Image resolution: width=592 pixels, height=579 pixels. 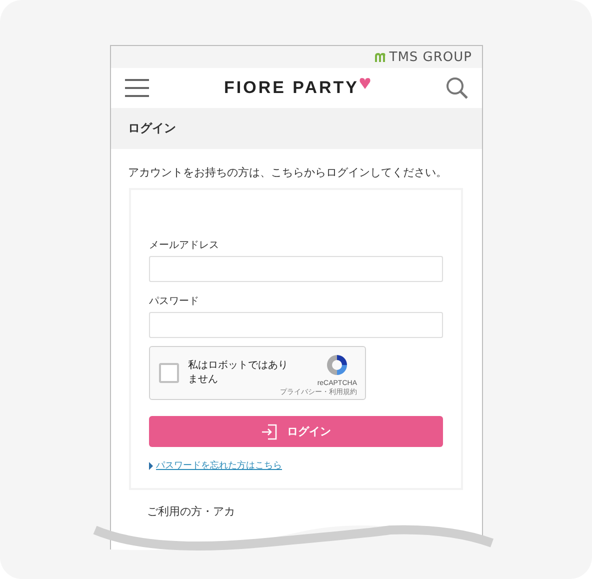 I want to click on field-label: パスワード, so click(x=174, y=301).